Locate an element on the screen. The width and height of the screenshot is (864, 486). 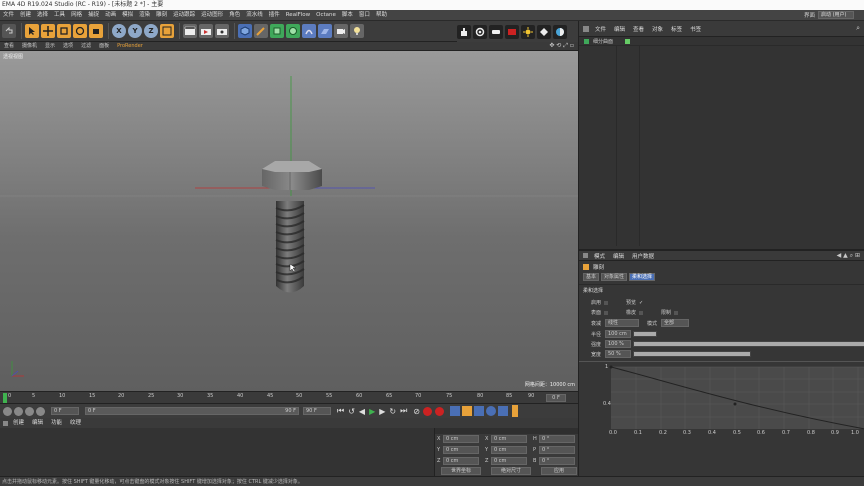
viewport-menu-view: 查看 is located at coordinates (9, 46).